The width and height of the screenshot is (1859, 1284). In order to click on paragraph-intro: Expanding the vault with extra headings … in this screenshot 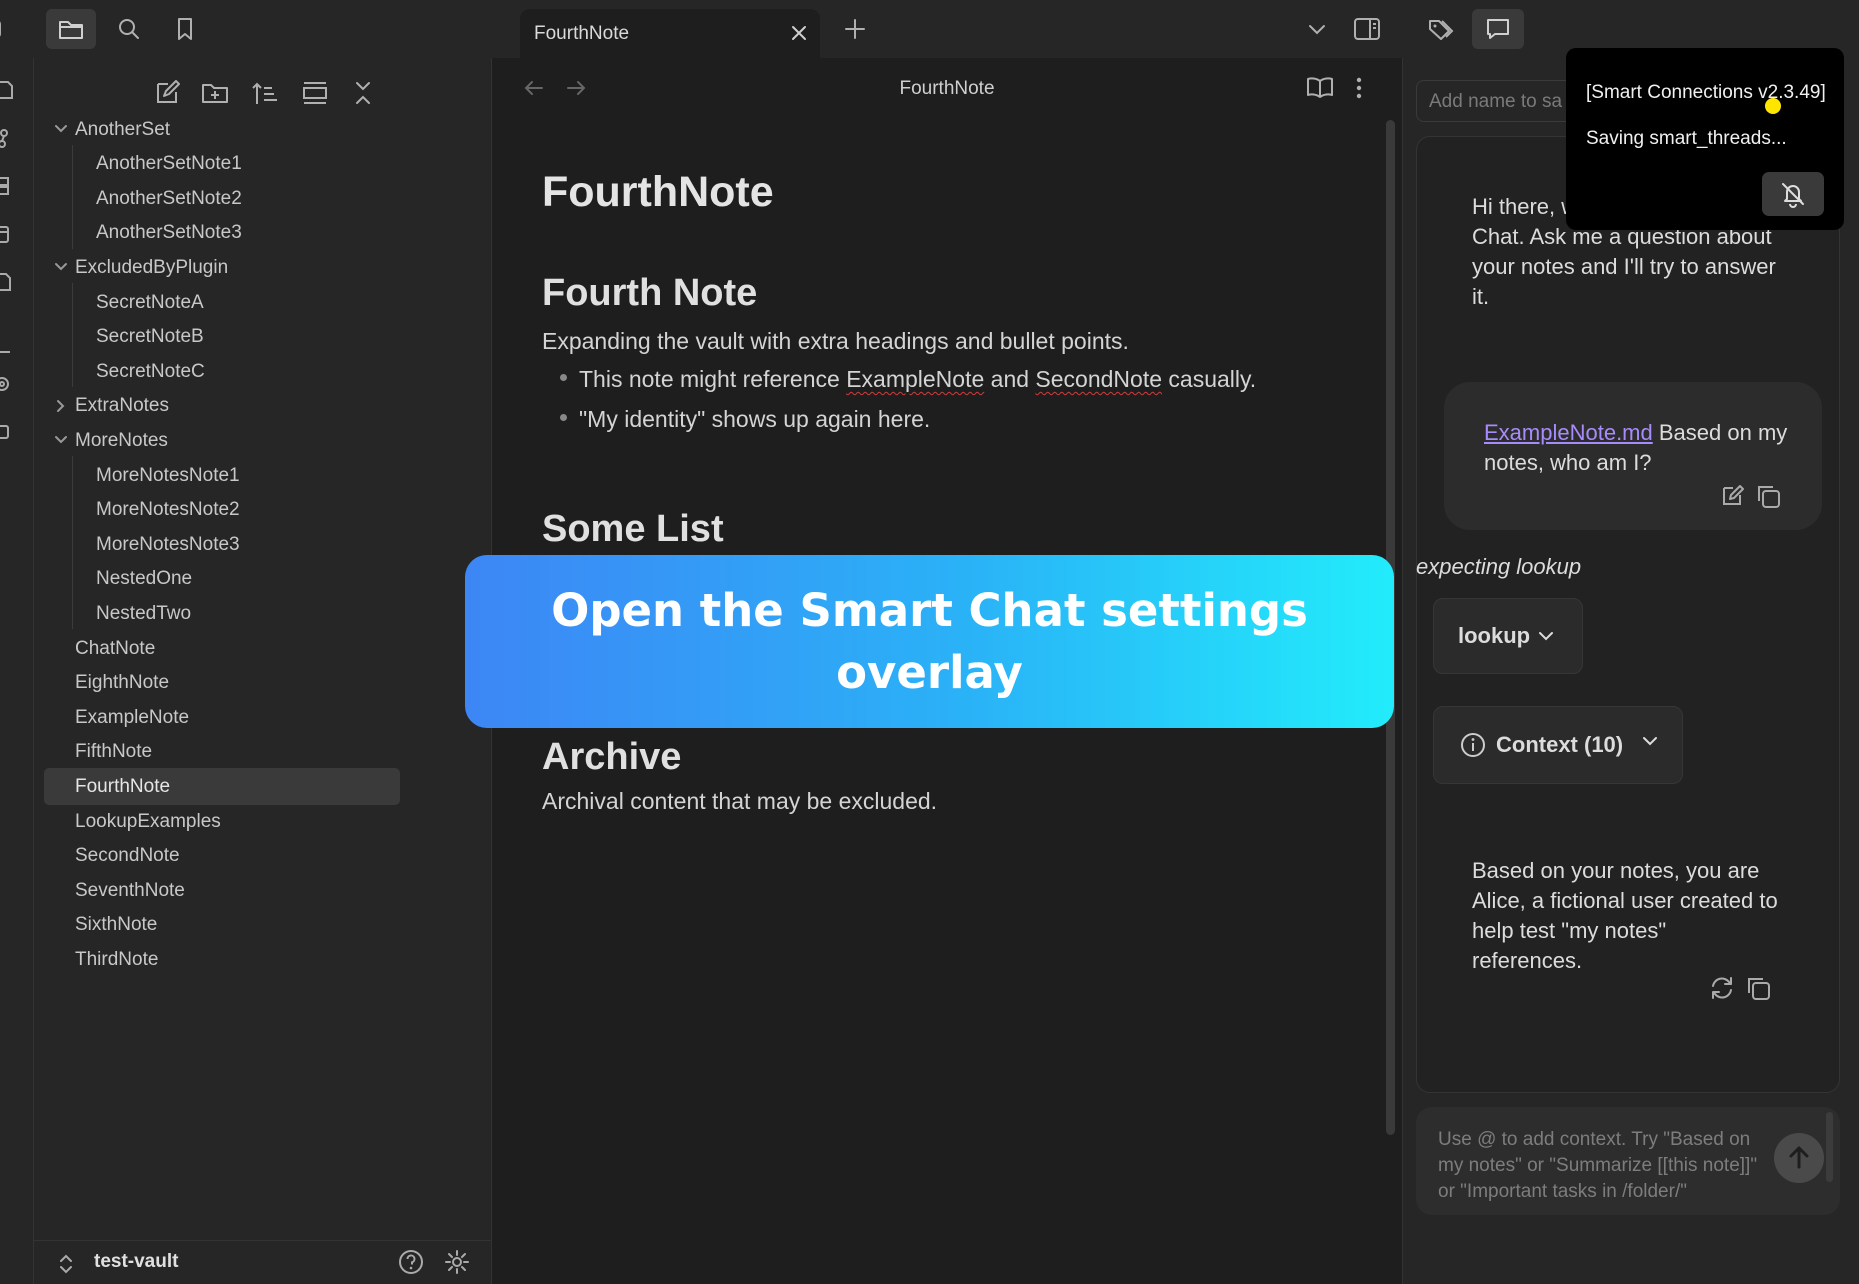, I will do `click(835, 341)`.